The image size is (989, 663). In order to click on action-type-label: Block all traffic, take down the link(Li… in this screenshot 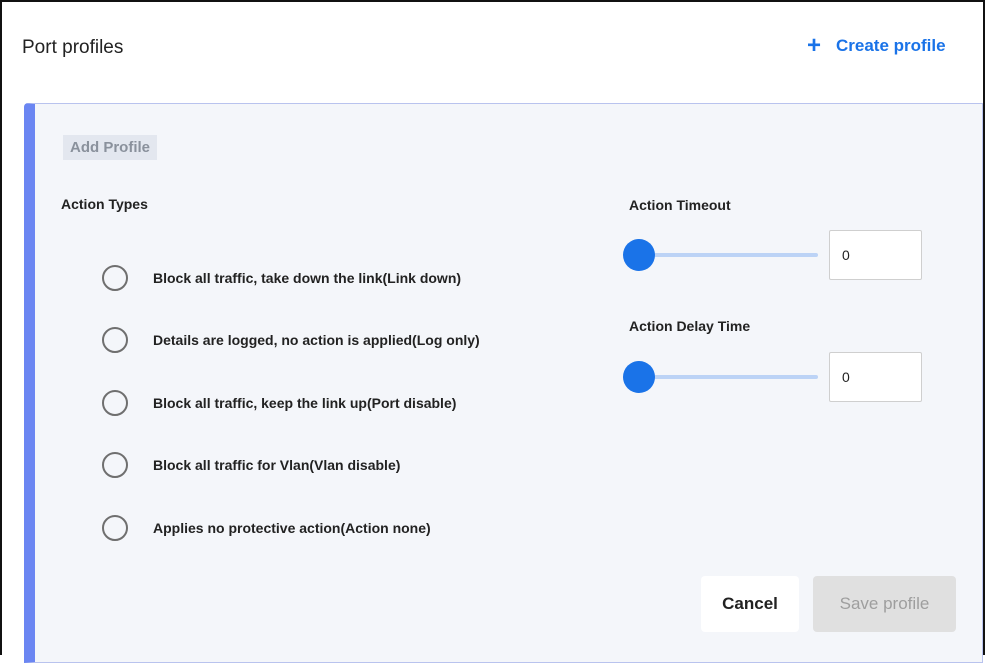, I will do `click(307, 278)`.